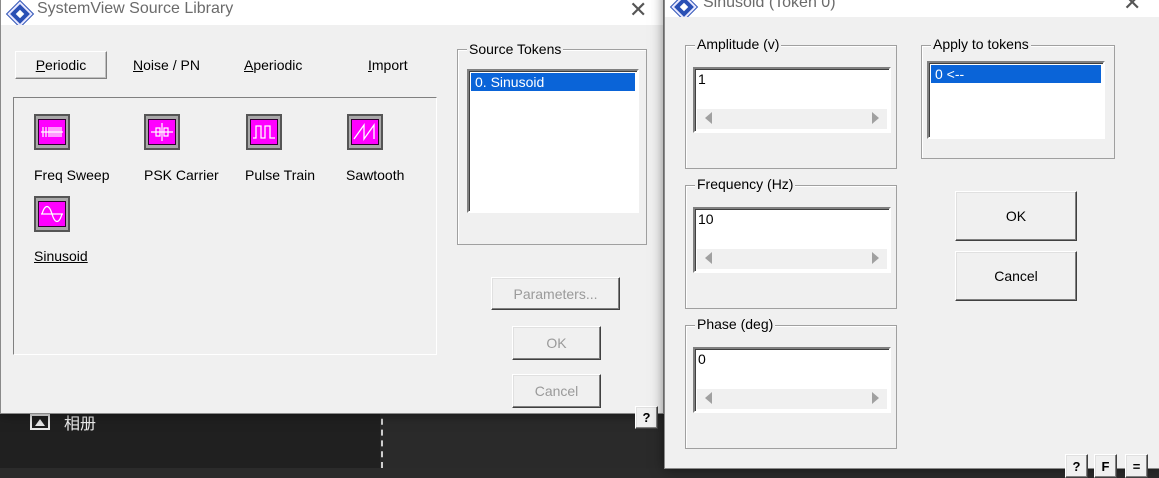 The width and height of the screenshot is (1159, 478). I want to click on apply-token-item-selected: 0 <--, so click(1016, 74).